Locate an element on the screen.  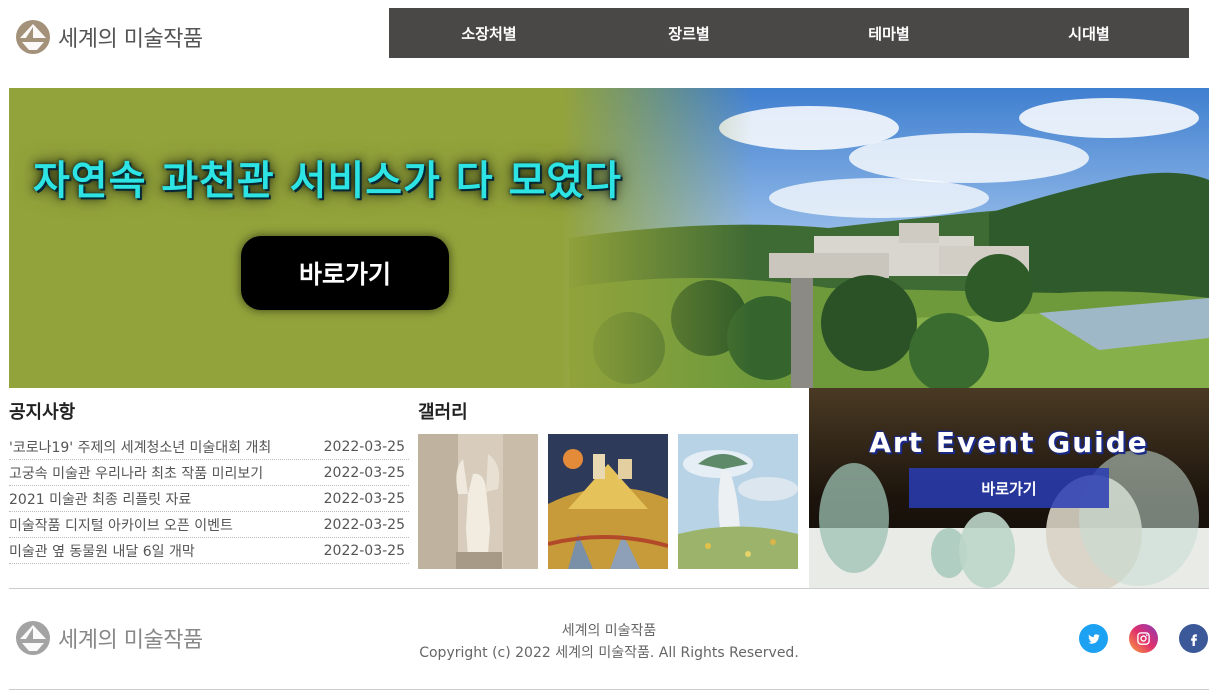
facebook-link is located at coordinates (1193, 638).